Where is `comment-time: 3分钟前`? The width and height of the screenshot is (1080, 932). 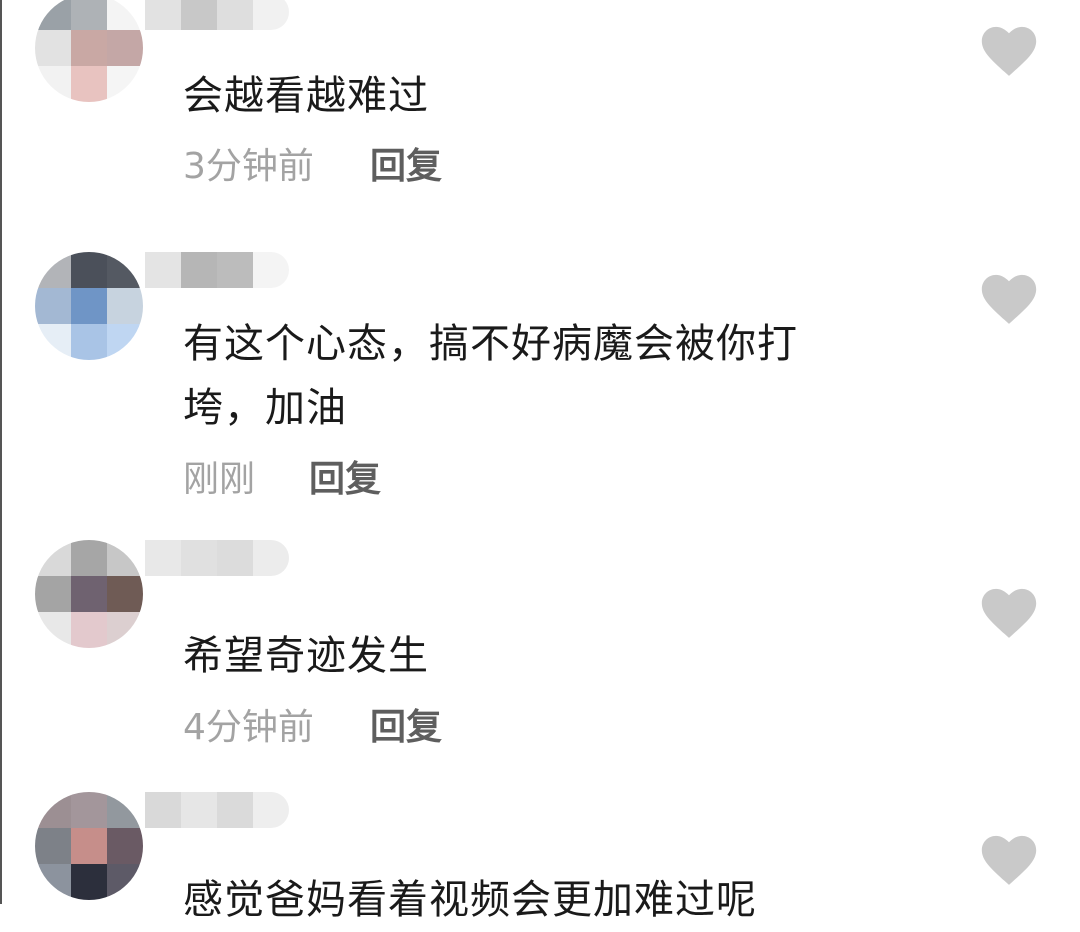
comment-time: 3分钟前 is located at coordinates (248, 166).